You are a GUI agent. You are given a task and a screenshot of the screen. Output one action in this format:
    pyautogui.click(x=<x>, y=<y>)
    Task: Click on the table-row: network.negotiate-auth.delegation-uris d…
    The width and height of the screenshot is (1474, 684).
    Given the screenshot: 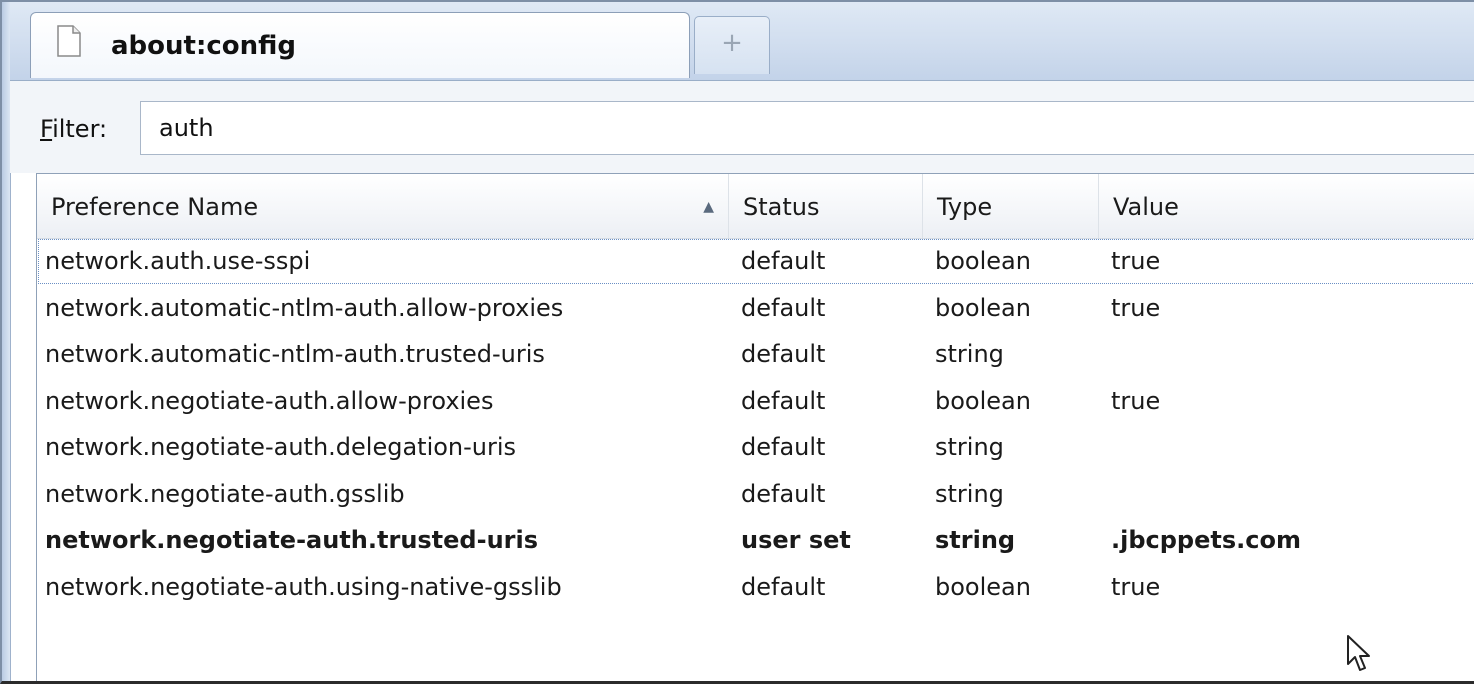 What is the action you would take?
    pyautogui.click(x=755, y=447)
    